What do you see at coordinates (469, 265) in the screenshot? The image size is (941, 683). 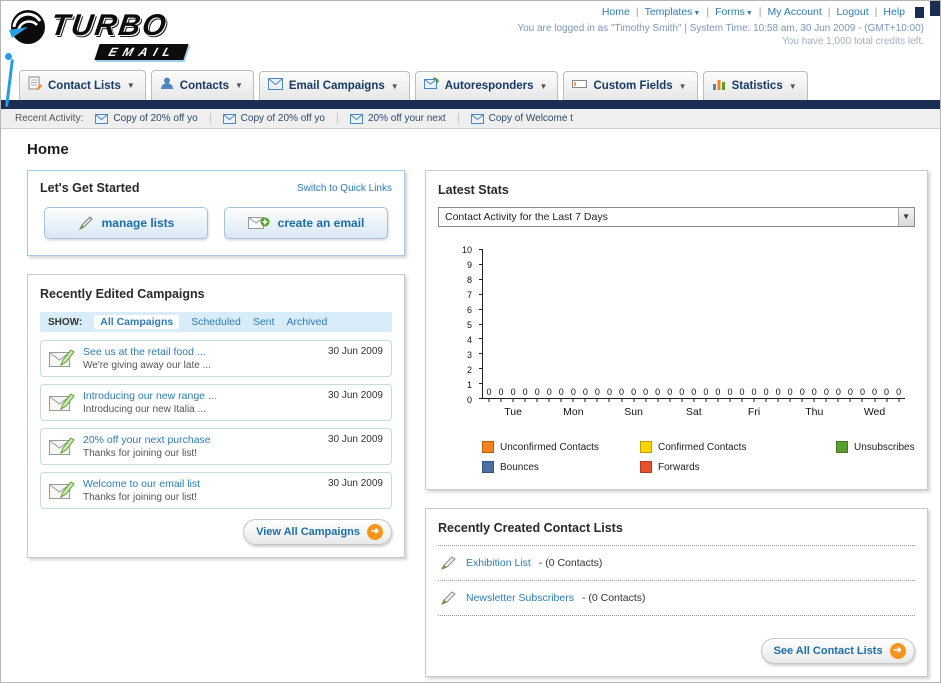 I see `y-axis-label: 9` at bounding box center [469, 265].